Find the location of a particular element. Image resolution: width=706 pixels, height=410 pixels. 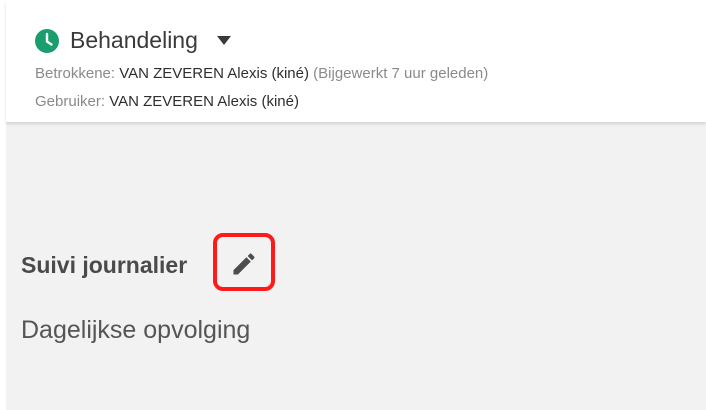

treatment-title: Behandeling is located at coordinates (134, 40).